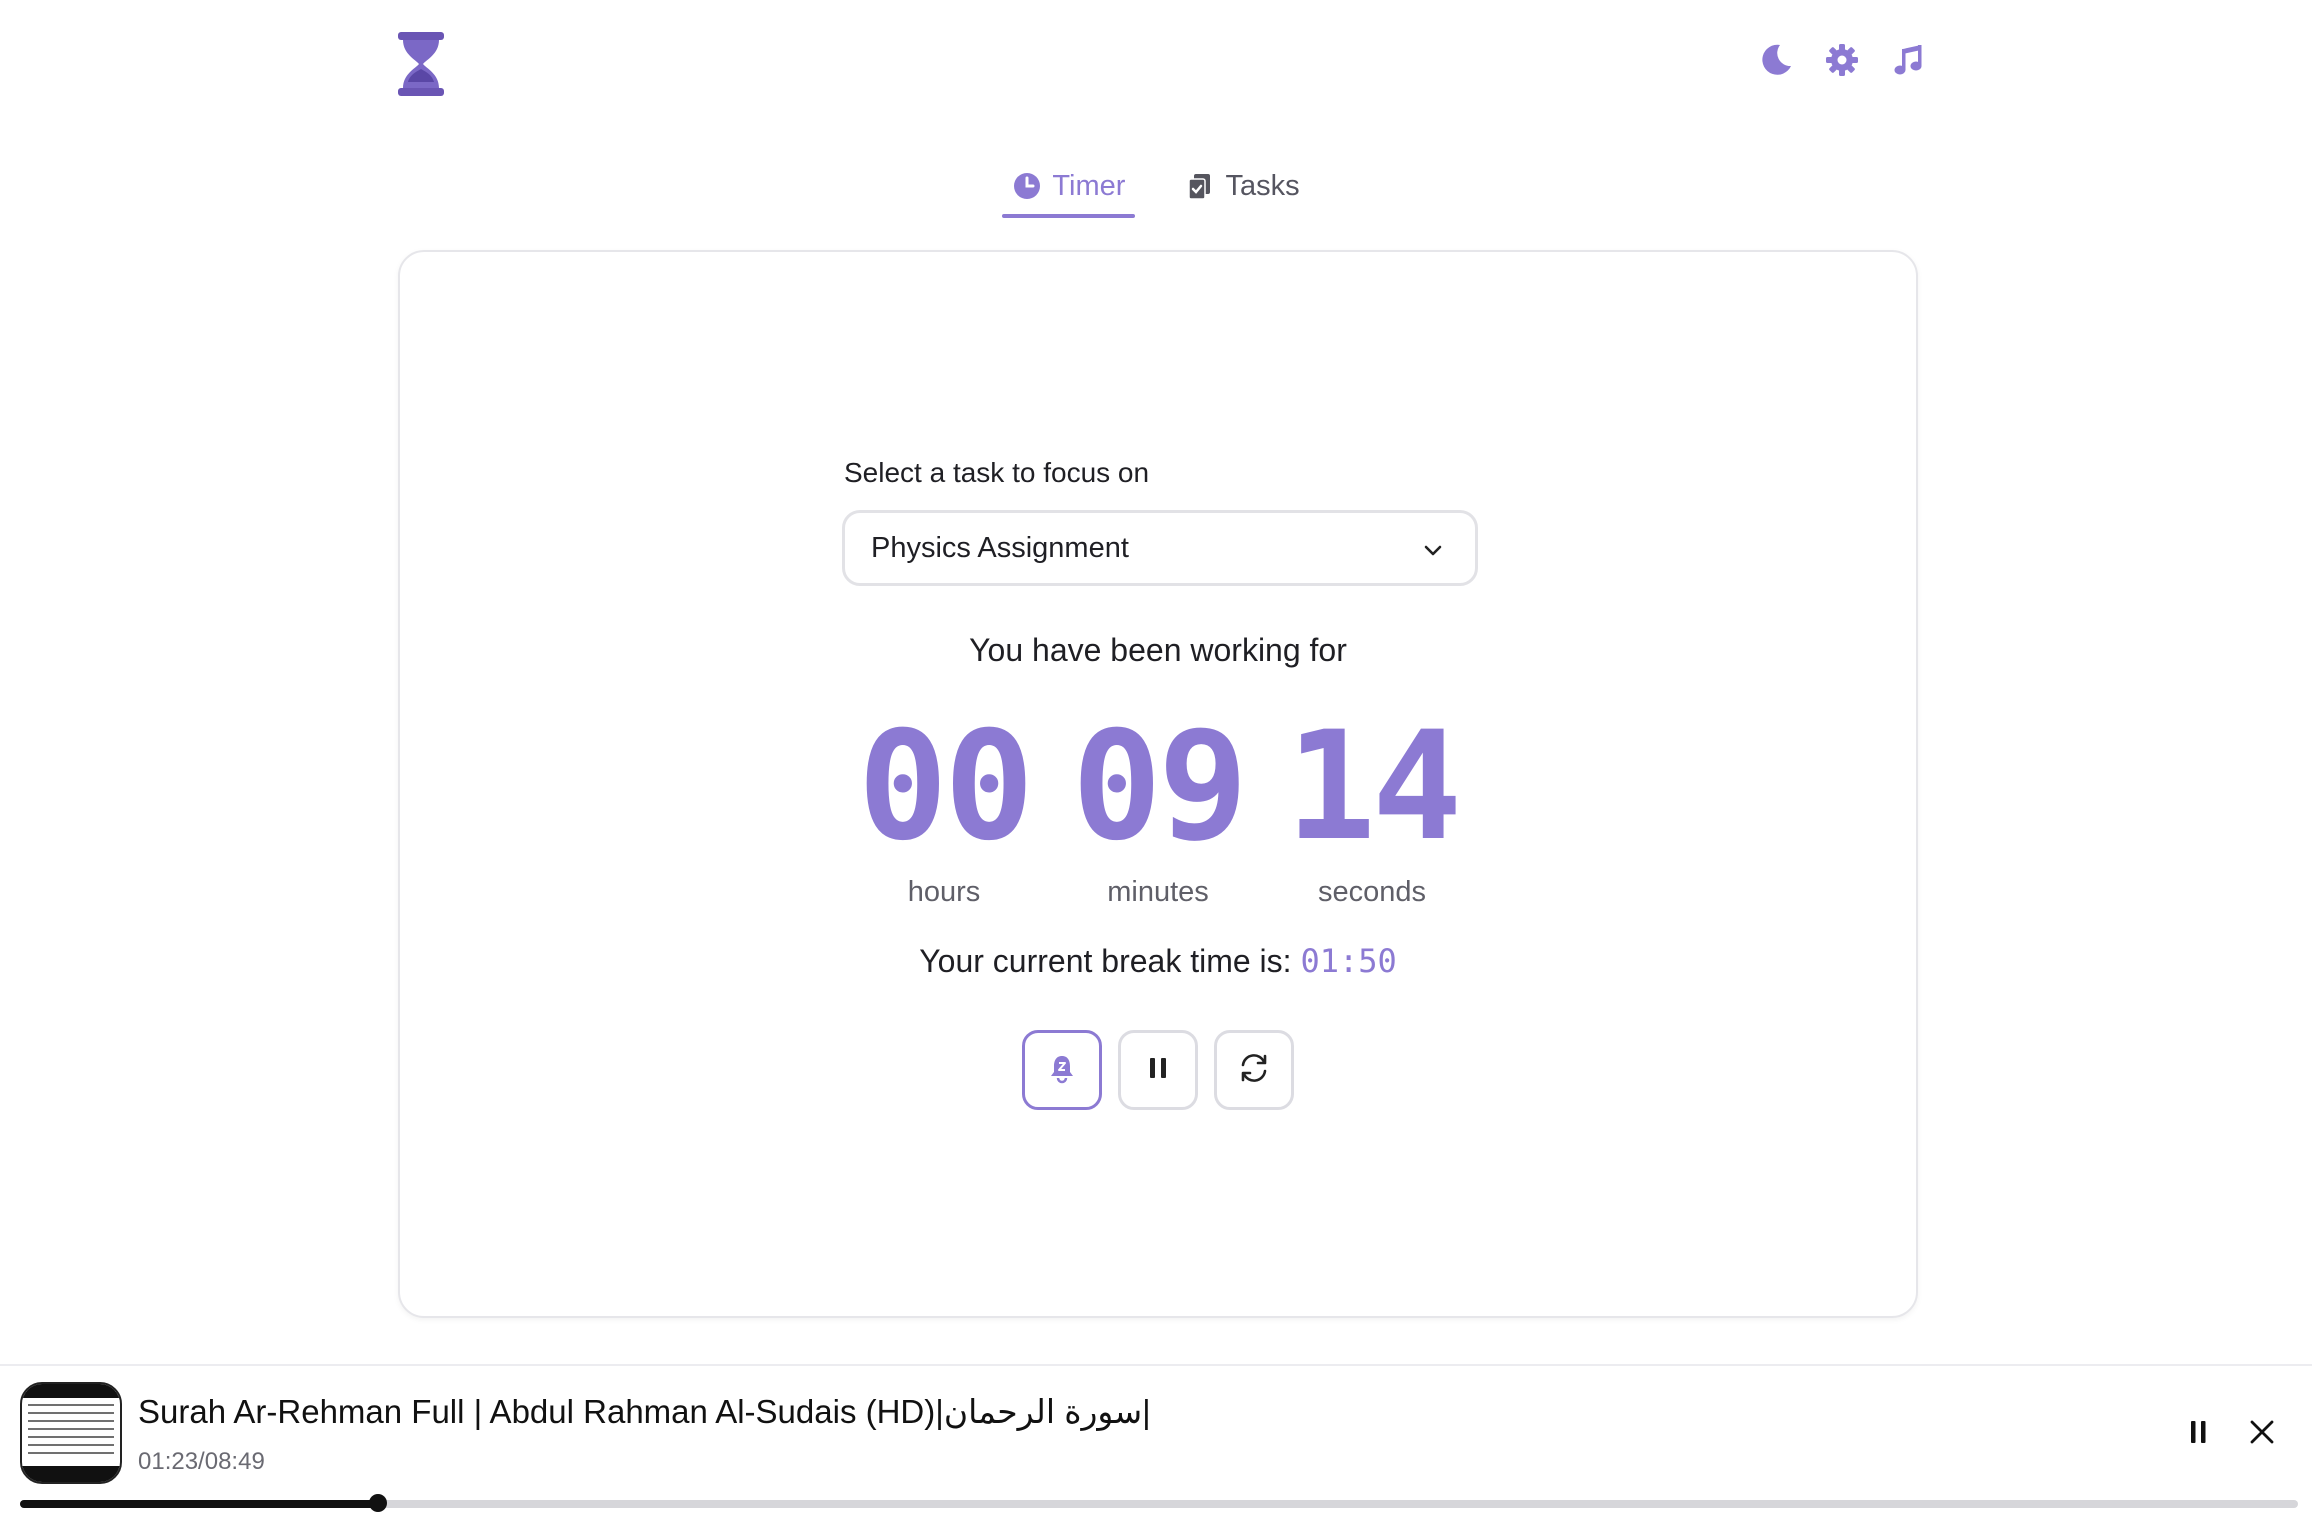 Image resolution: width=2312 pixels, height=1518 pixels. I want to click on track-thumbnail, so click(71, 1433).